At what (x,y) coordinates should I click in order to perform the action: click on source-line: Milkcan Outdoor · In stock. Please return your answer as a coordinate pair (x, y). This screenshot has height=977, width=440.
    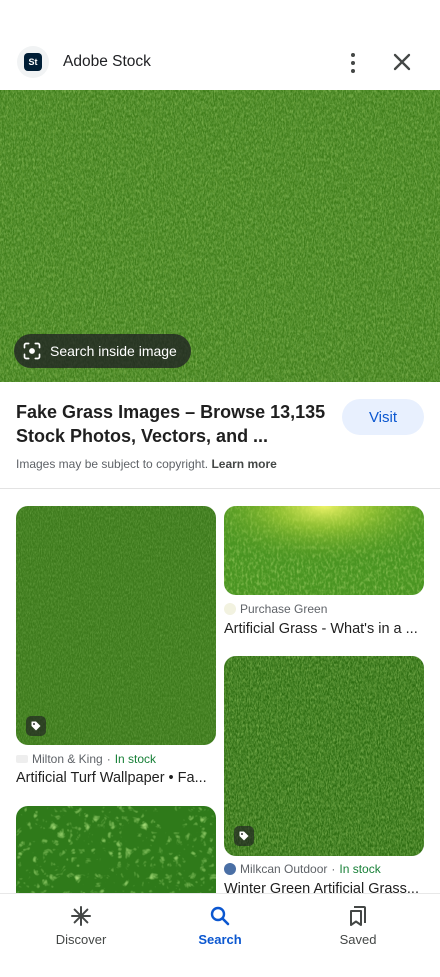
    Looking at the image, I should click on (302, 869).